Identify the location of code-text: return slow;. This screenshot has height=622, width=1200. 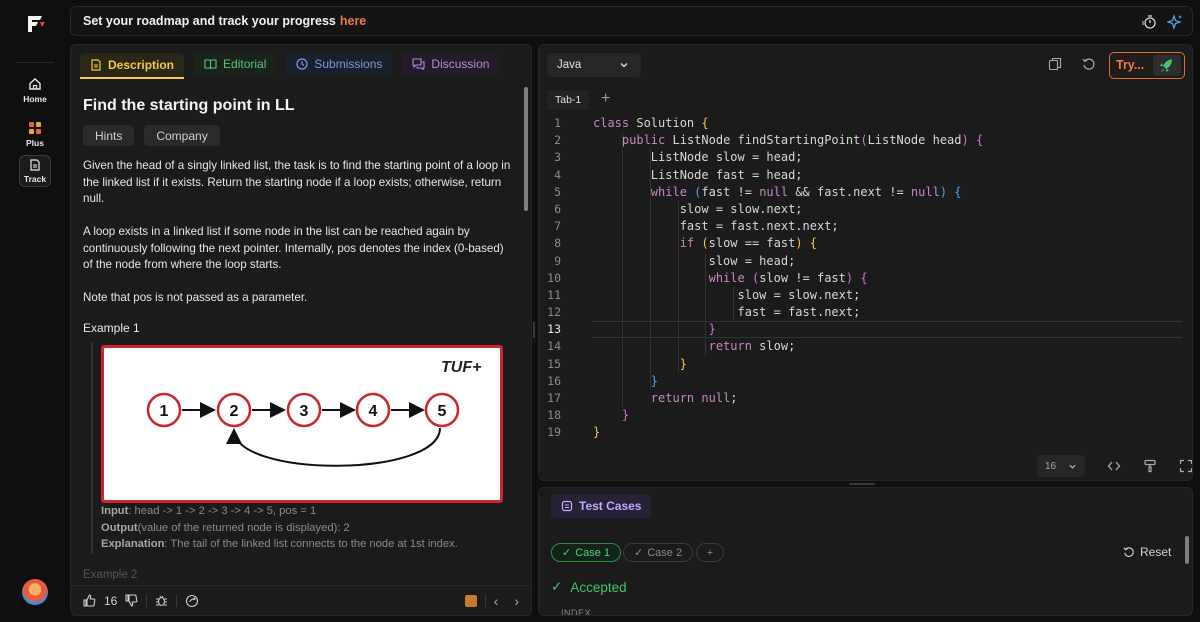
(752, 346).